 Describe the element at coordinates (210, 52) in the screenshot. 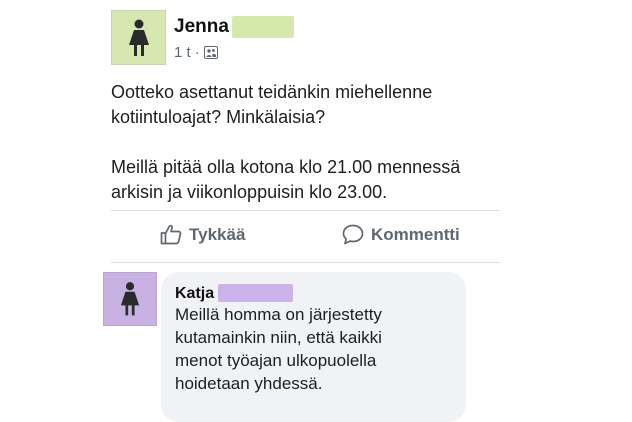

I see `friends-icon` at that location.